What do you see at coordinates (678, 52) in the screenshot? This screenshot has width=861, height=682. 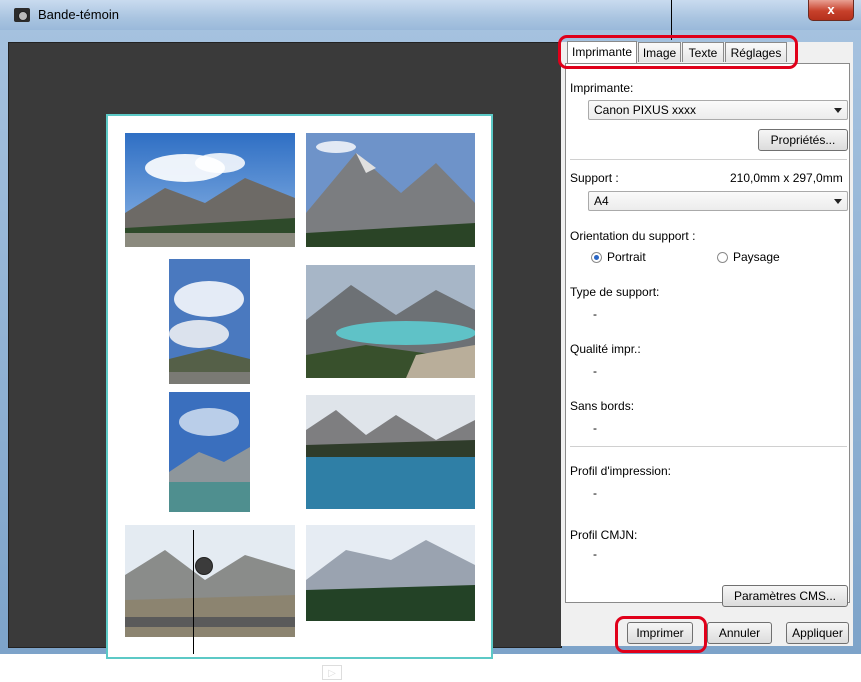 I see `tabs-highlight` at bounding box center [678, 52].